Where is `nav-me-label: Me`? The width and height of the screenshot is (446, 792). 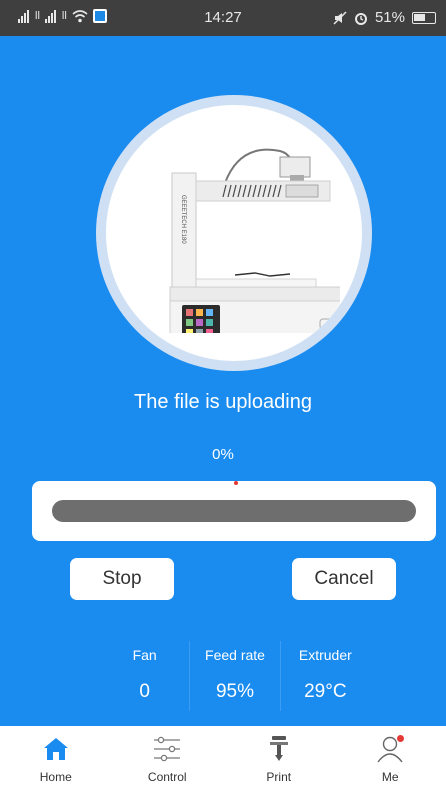
nav-me-label: Me is located at coordinates (390, 777).